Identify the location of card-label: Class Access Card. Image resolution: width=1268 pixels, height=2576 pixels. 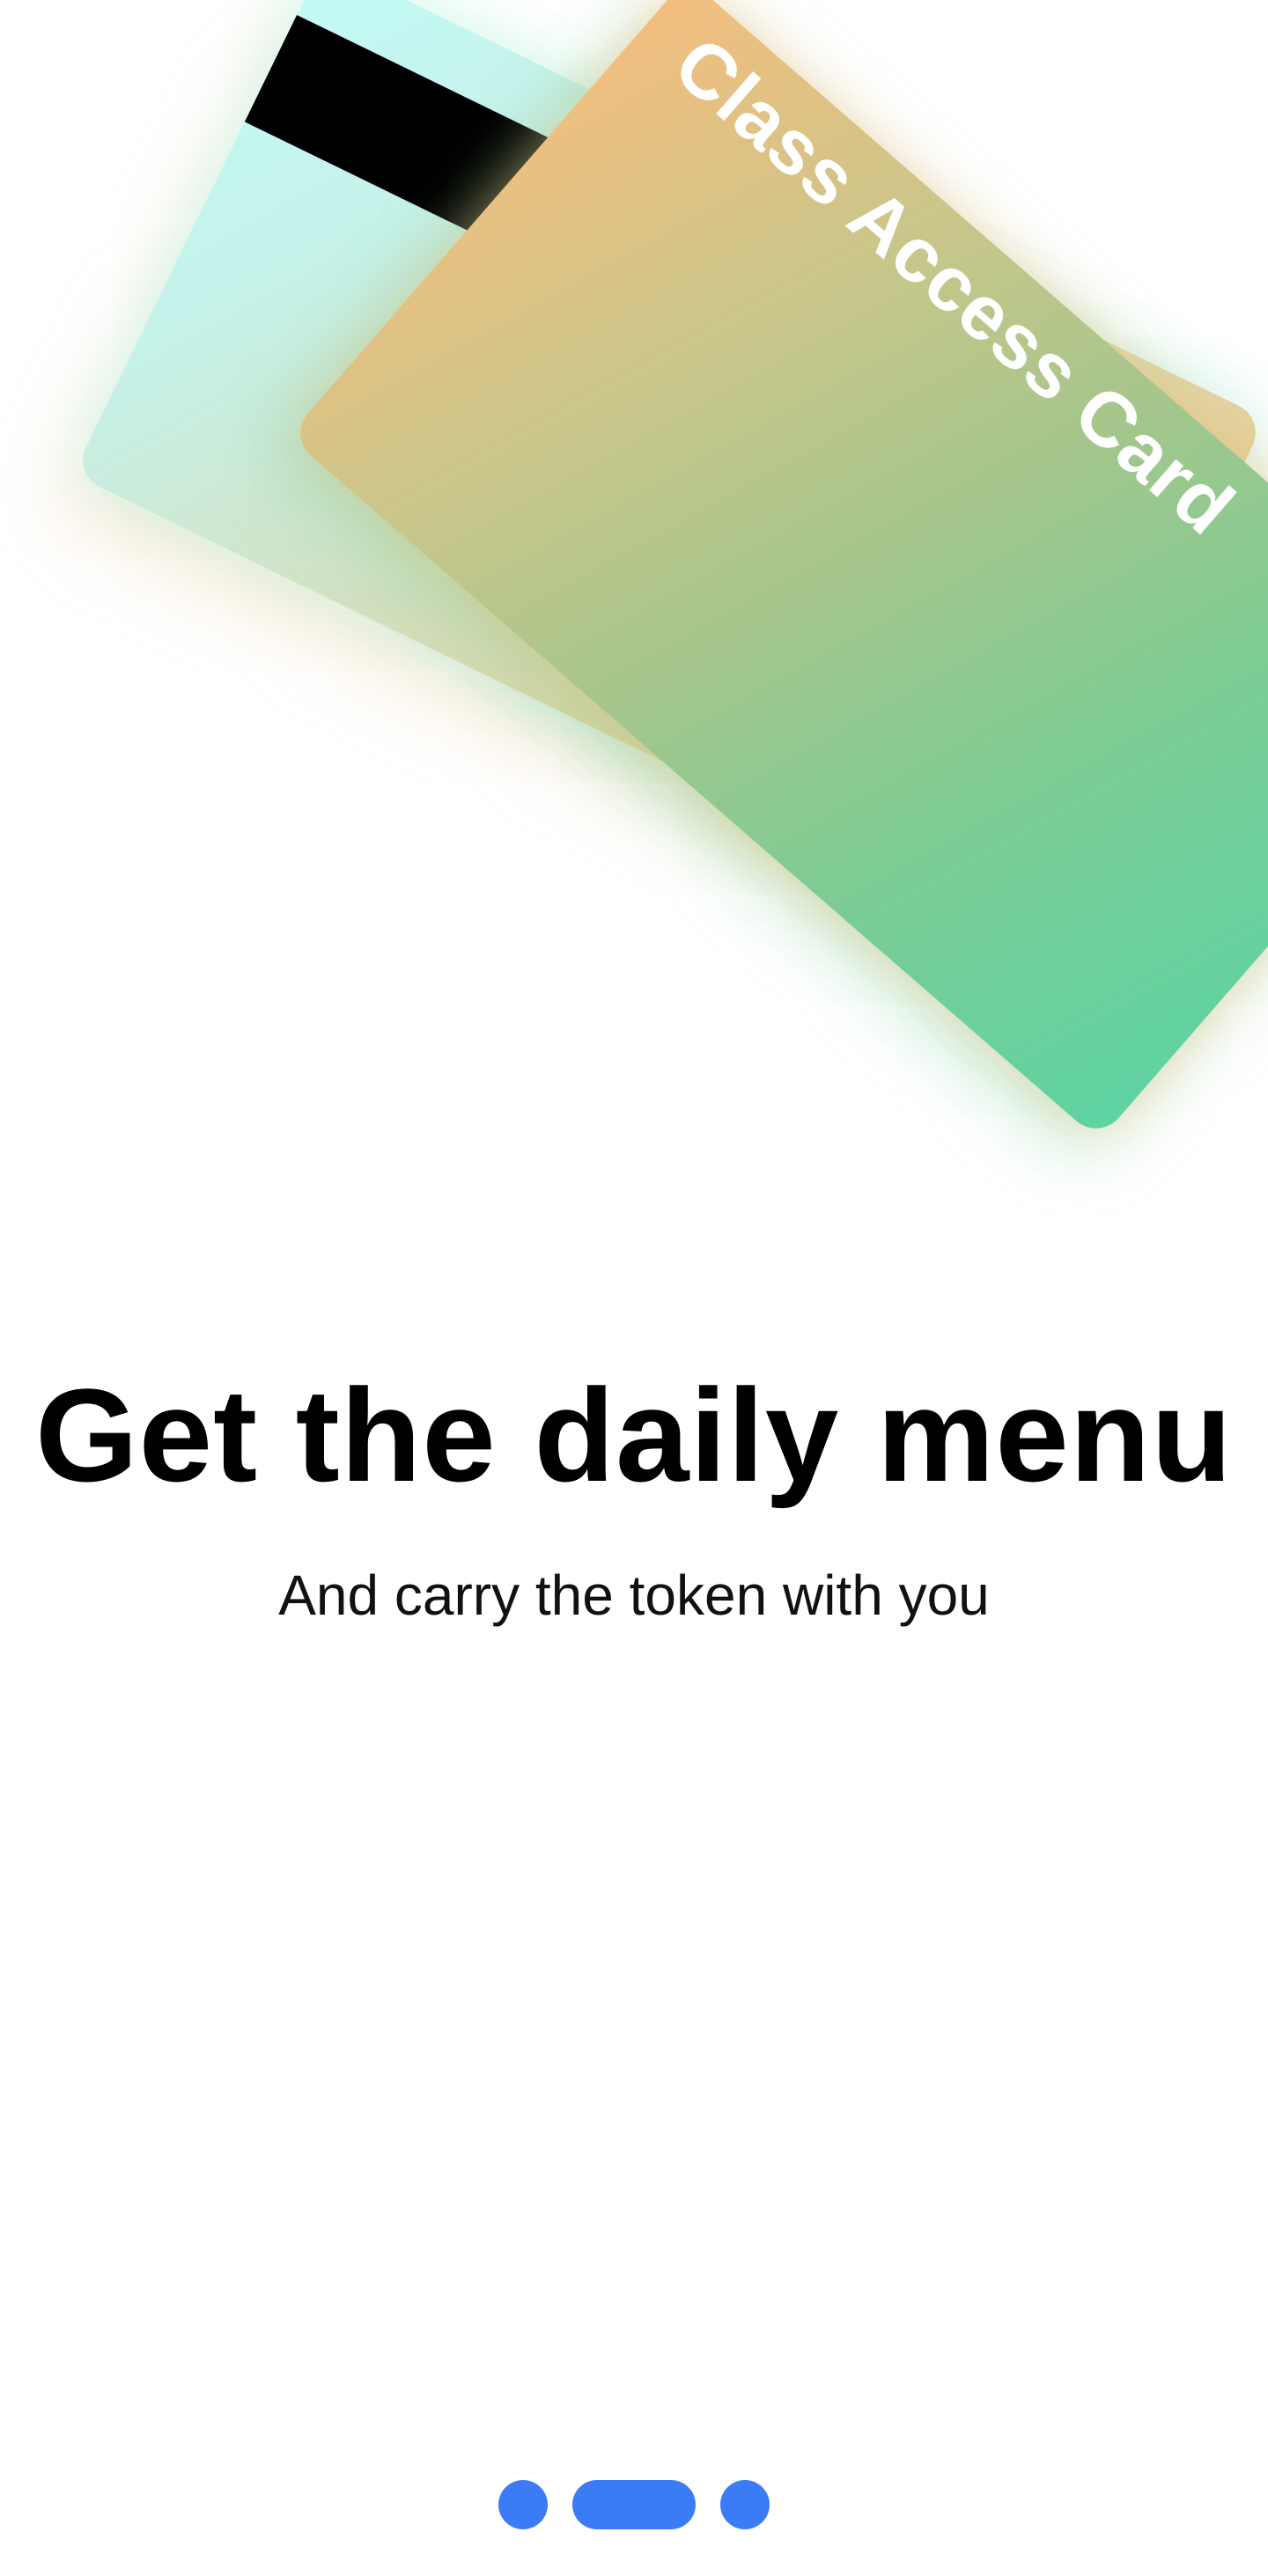
(955, 286).